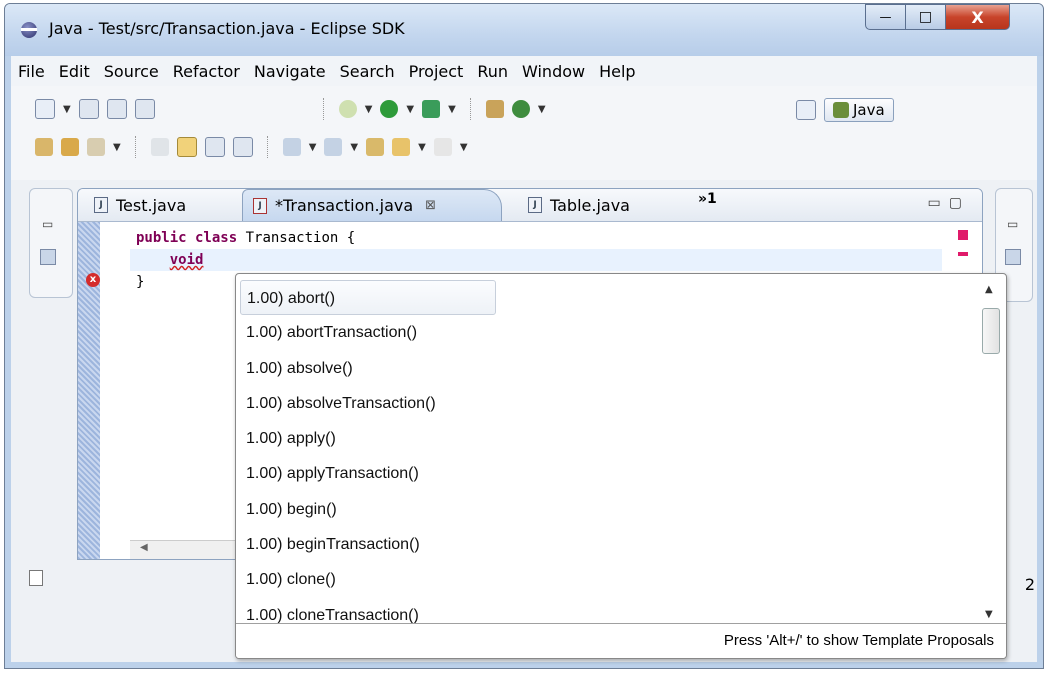  What do you see at coordinates (464, 147) in the screenshot?
I see `forward-dropdown-icon: ▼` at bounding box center [464, 147].